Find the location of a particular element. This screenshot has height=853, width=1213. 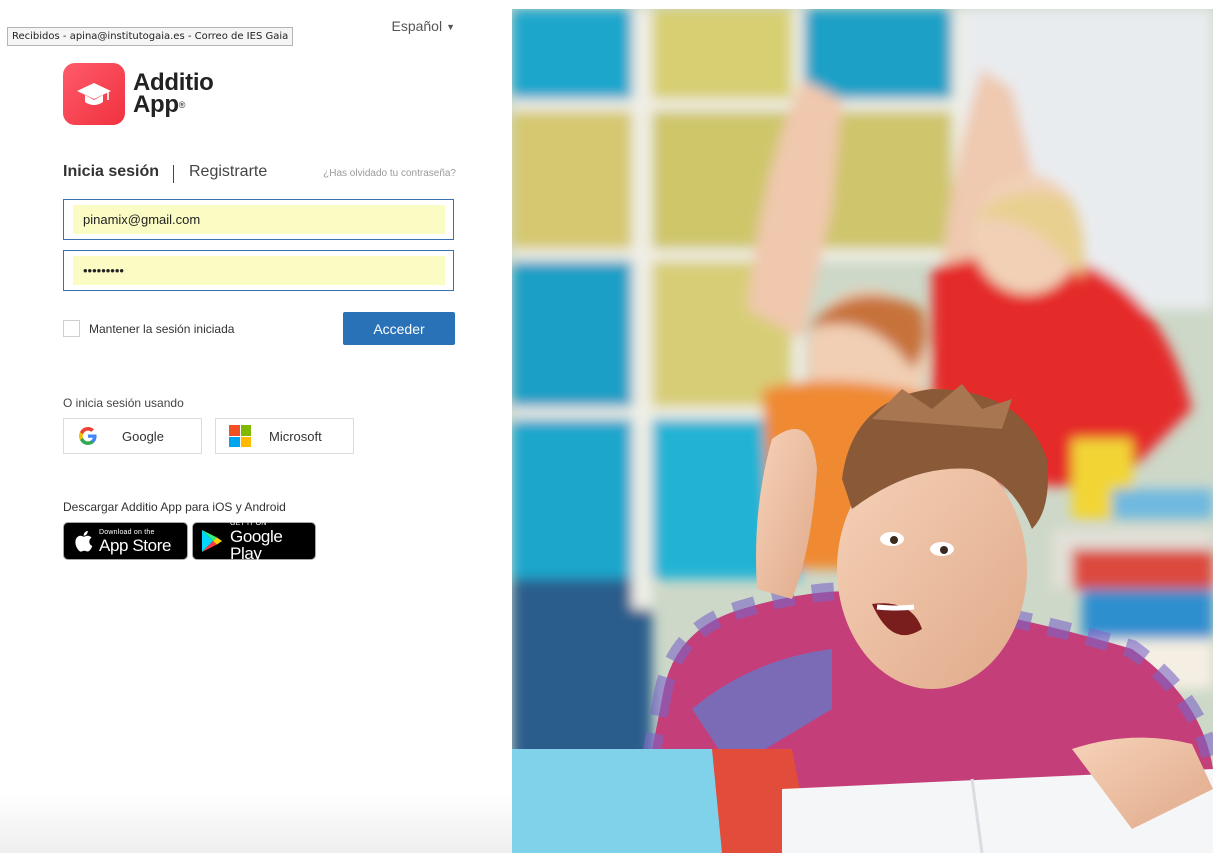

remember-me: Mantener la sesión iniciada is located at coordinates (148, 328).